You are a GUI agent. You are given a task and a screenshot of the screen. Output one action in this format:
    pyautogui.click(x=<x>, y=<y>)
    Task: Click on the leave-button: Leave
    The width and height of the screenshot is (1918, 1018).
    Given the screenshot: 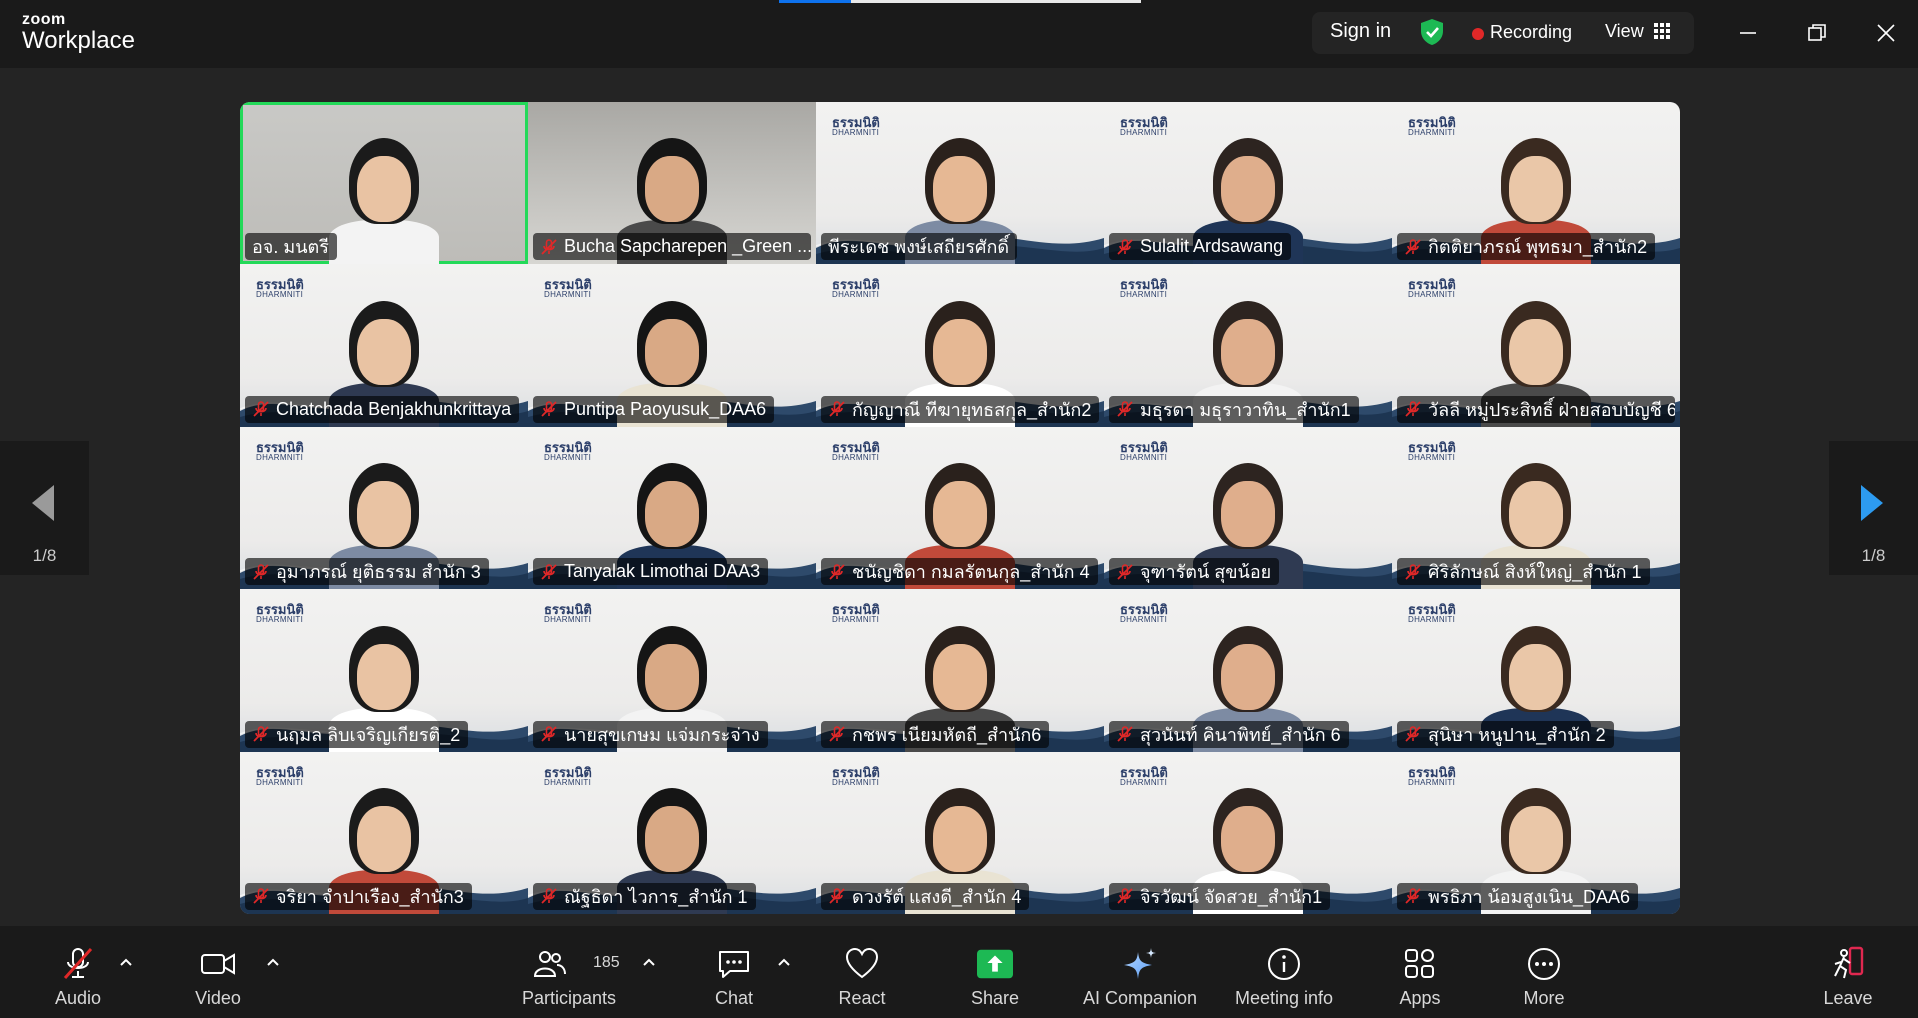 What is the action you would take?
    pyautogui.click(x=1848, y=972)
    